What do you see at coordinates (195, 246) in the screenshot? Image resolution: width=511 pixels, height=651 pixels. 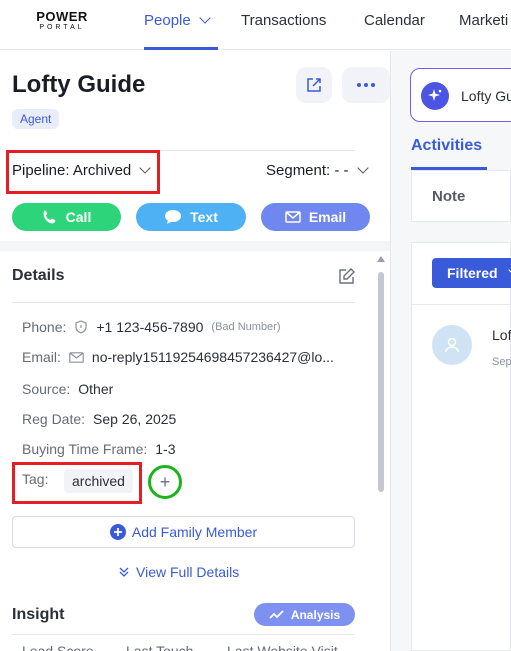 I see `section-separator` at bounding box center [195, 246].